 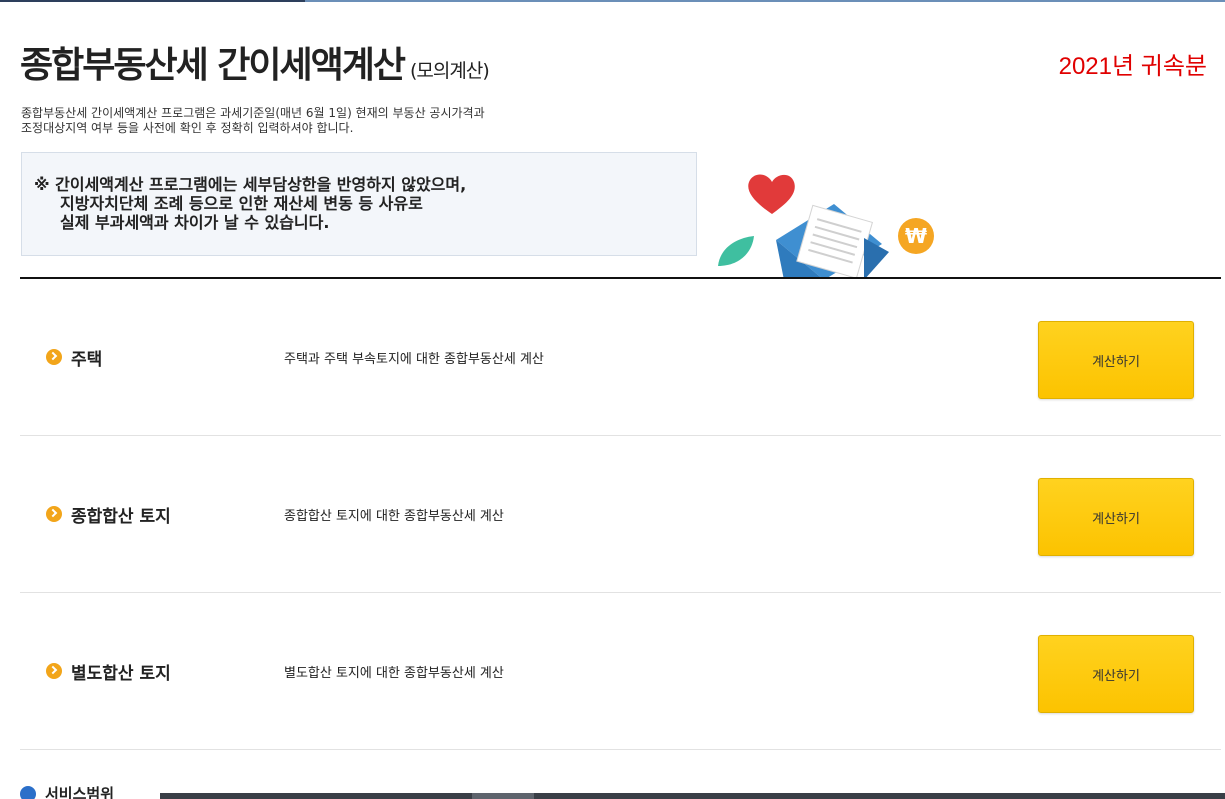 I want to click on illustration: ₩, so click(x=829, y=223).